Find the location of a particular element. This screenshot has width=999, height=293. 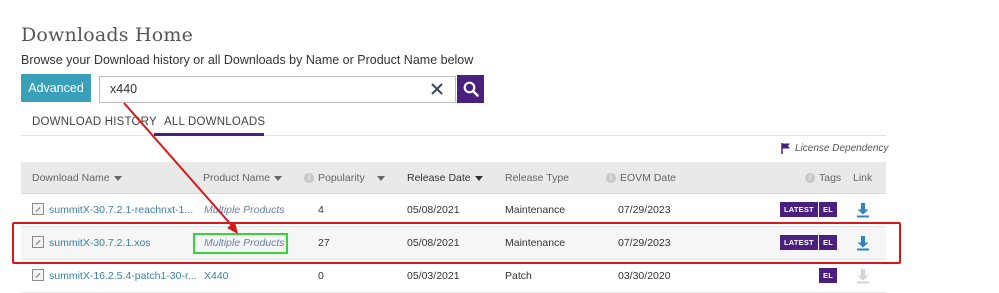

page-title: Downloads Home is located at coordinates (107, 35).